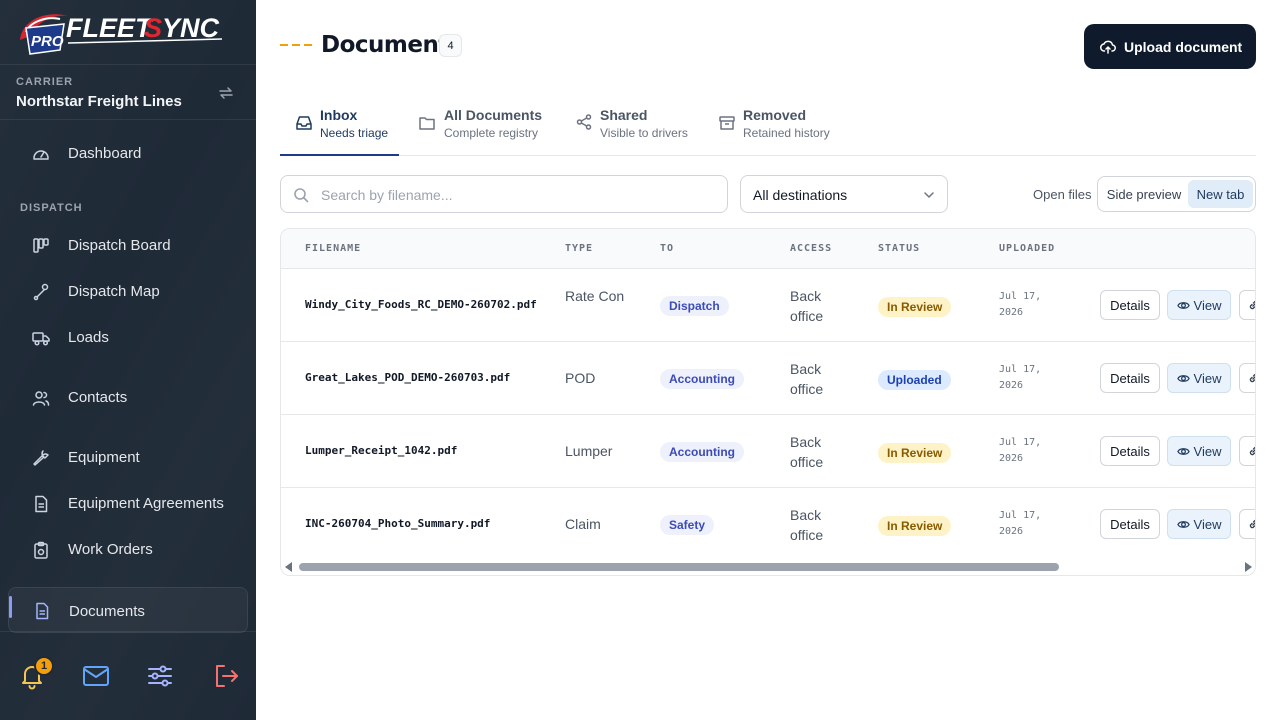 Image resolution: width=1280 pixels, height=720 pixels. I want to click on search-box, so click(504, 194).